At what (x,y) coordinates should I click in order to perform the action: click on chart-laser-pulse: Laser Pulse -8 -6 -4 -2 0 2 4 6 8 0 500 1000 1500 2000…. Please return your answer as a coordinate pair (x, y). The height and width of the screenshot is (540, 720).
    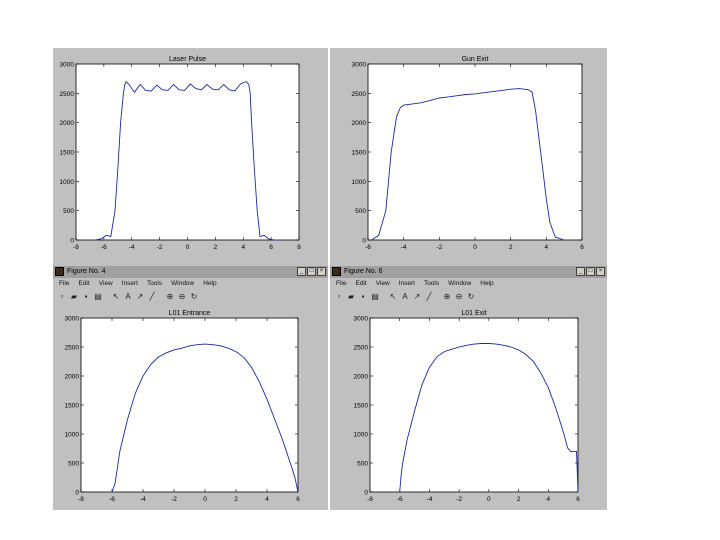
    Looking at the image, I should click on (181, 153).